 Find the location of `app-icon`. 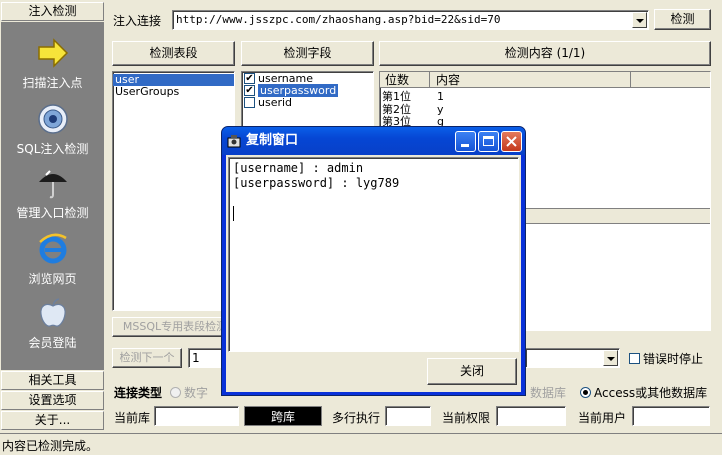

app-icon is located at coordinates (234, 141).